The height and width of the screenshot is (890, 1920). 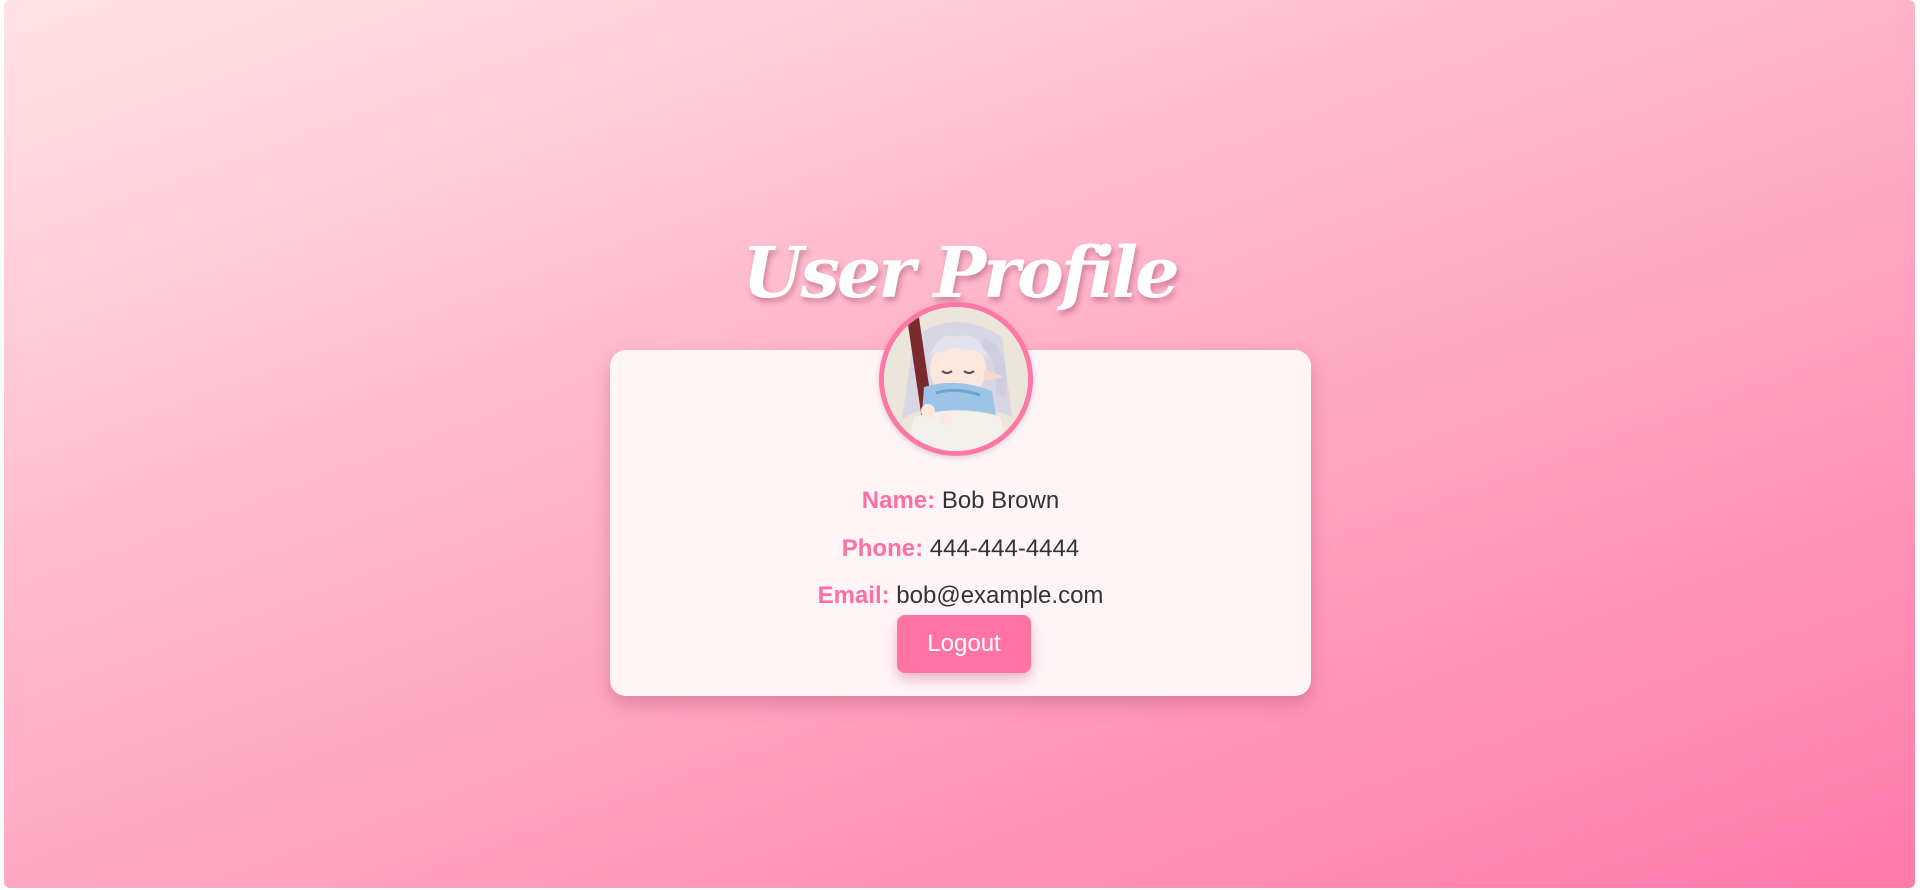 I want to click on avatar, so click(x=956, y=379).